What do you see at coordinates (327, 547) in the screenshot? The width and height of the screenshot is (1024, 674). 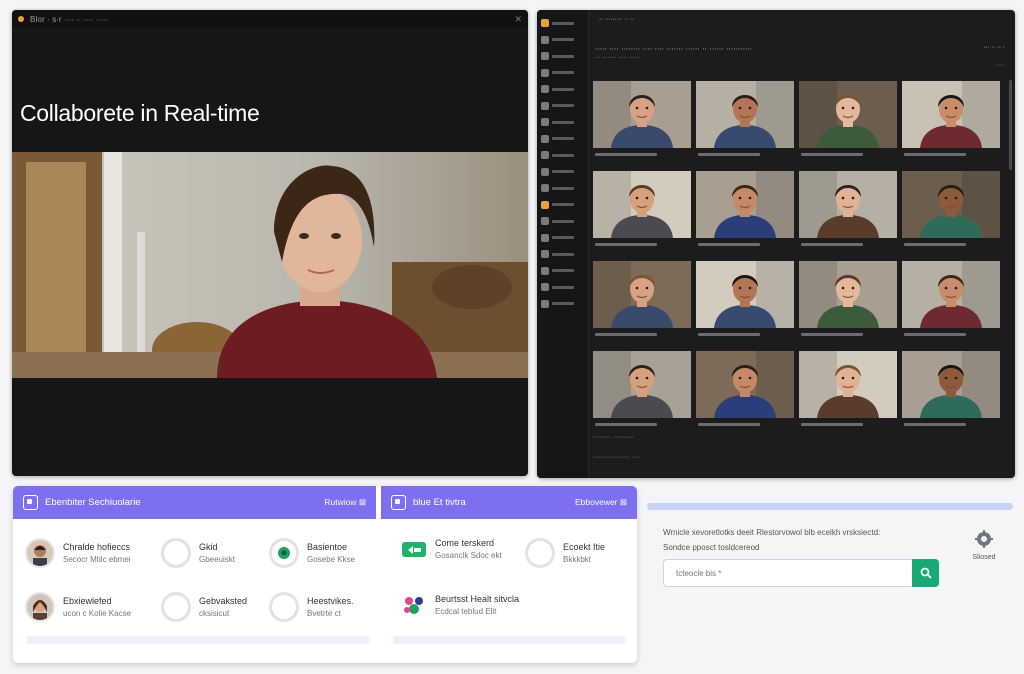 I see `user-name: Basientoe` at bounding box center [327, 547].